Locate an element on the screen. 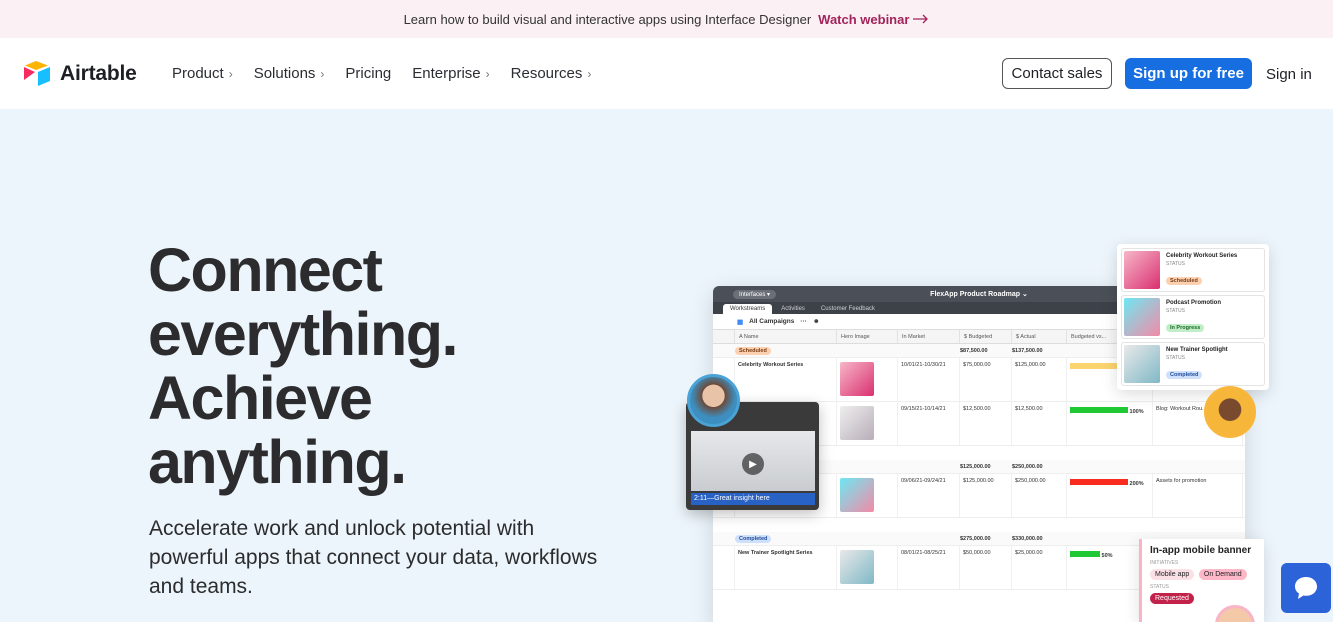  row-budget: $50,000.00 is located at coordinates (986, 567).